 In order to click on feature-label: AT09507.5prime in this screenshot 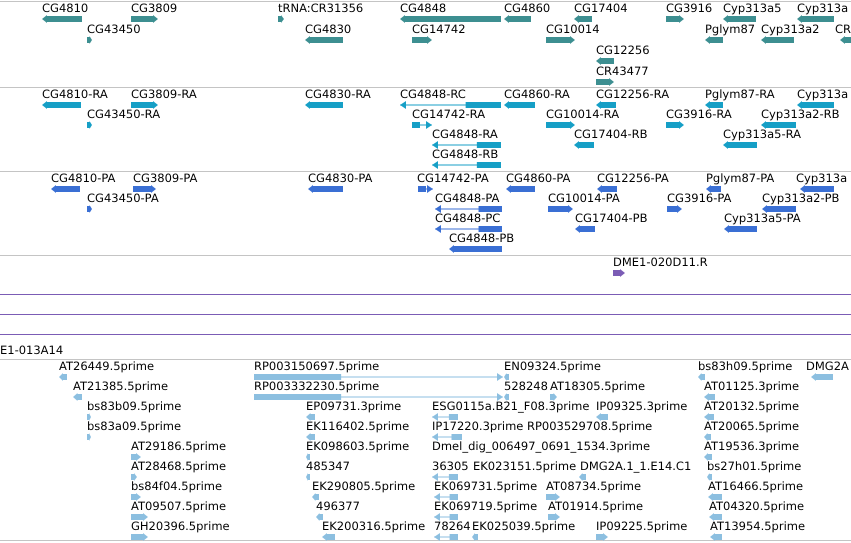, I will do `click(178, 506)`.